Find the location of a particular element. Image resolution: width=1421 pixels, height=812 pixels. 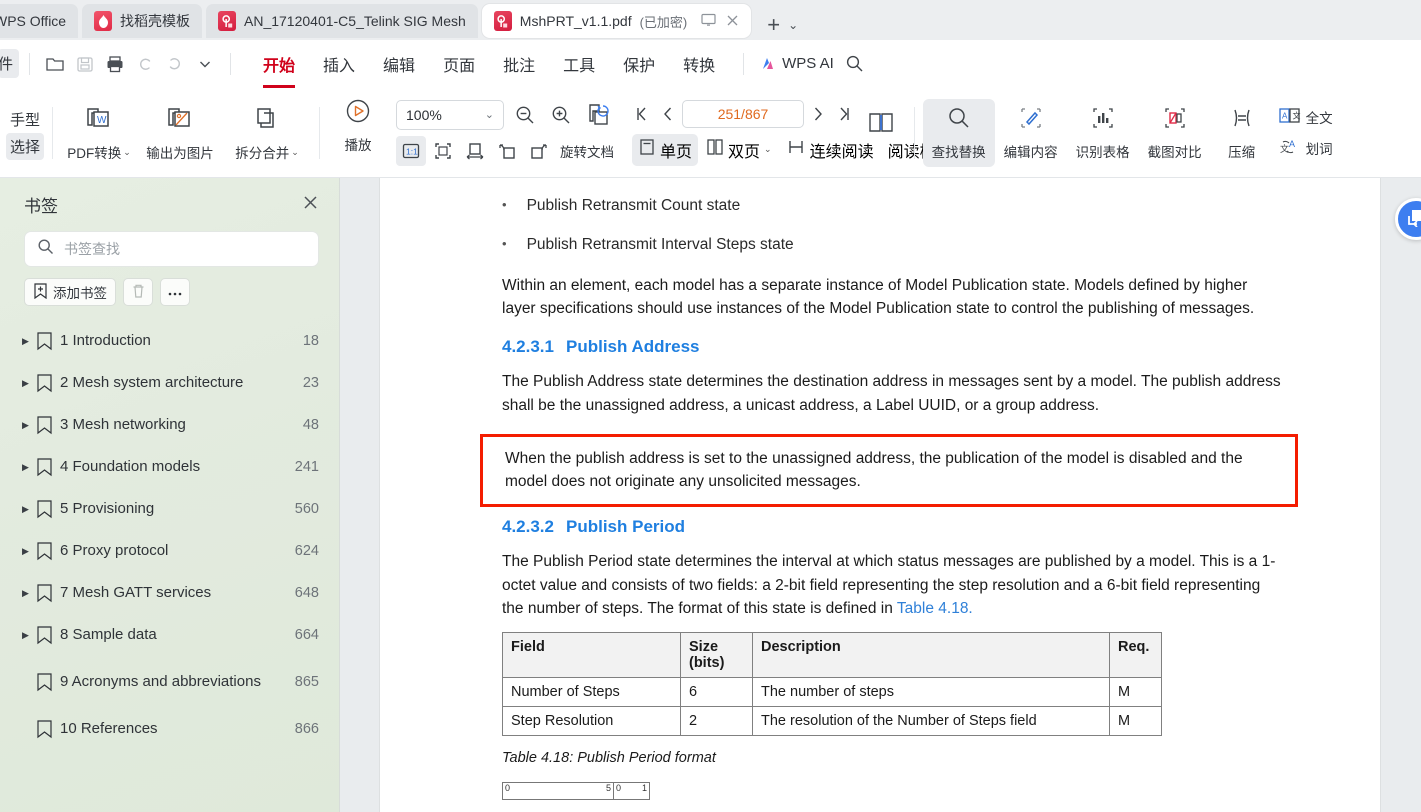

export-image-button: 输出为图片 is located at coordinates (180, 133).